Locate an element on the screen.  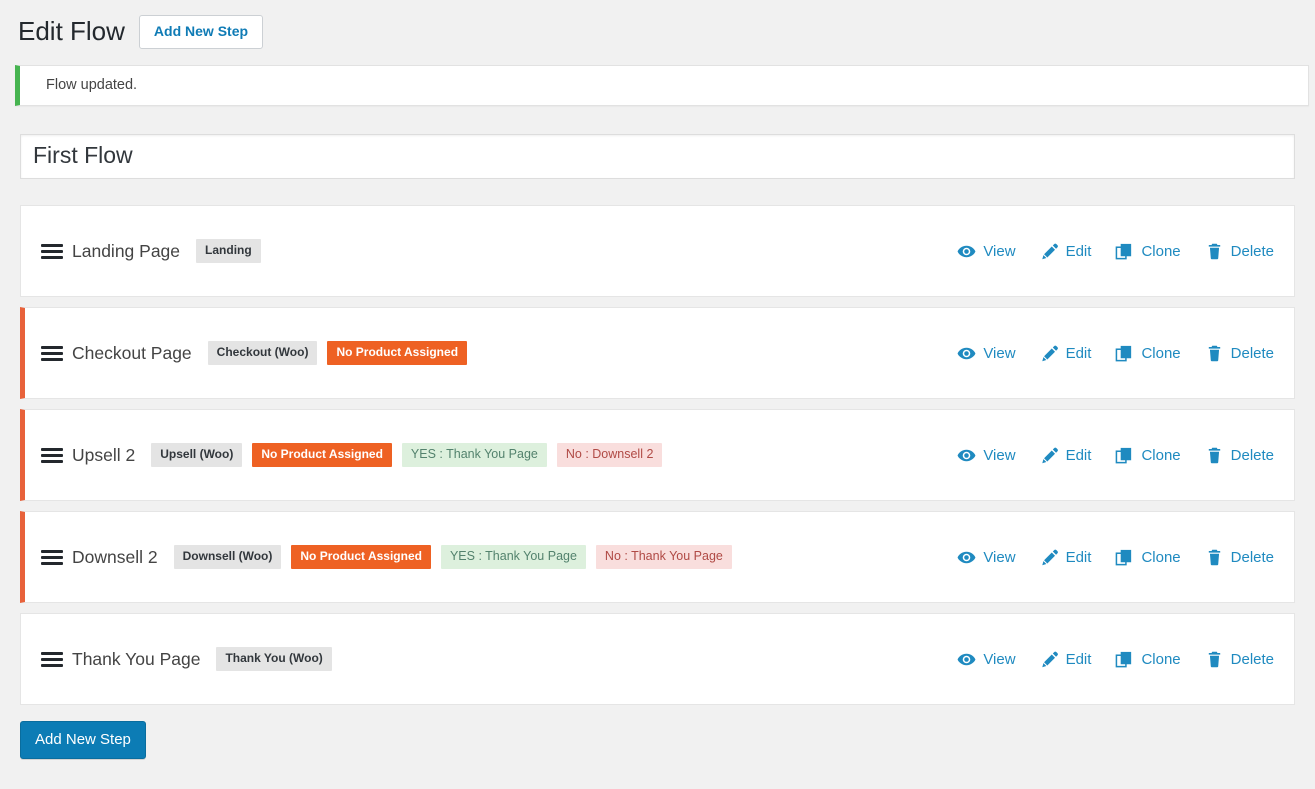
step-badges: Landing is located at coordinates (228, 251).